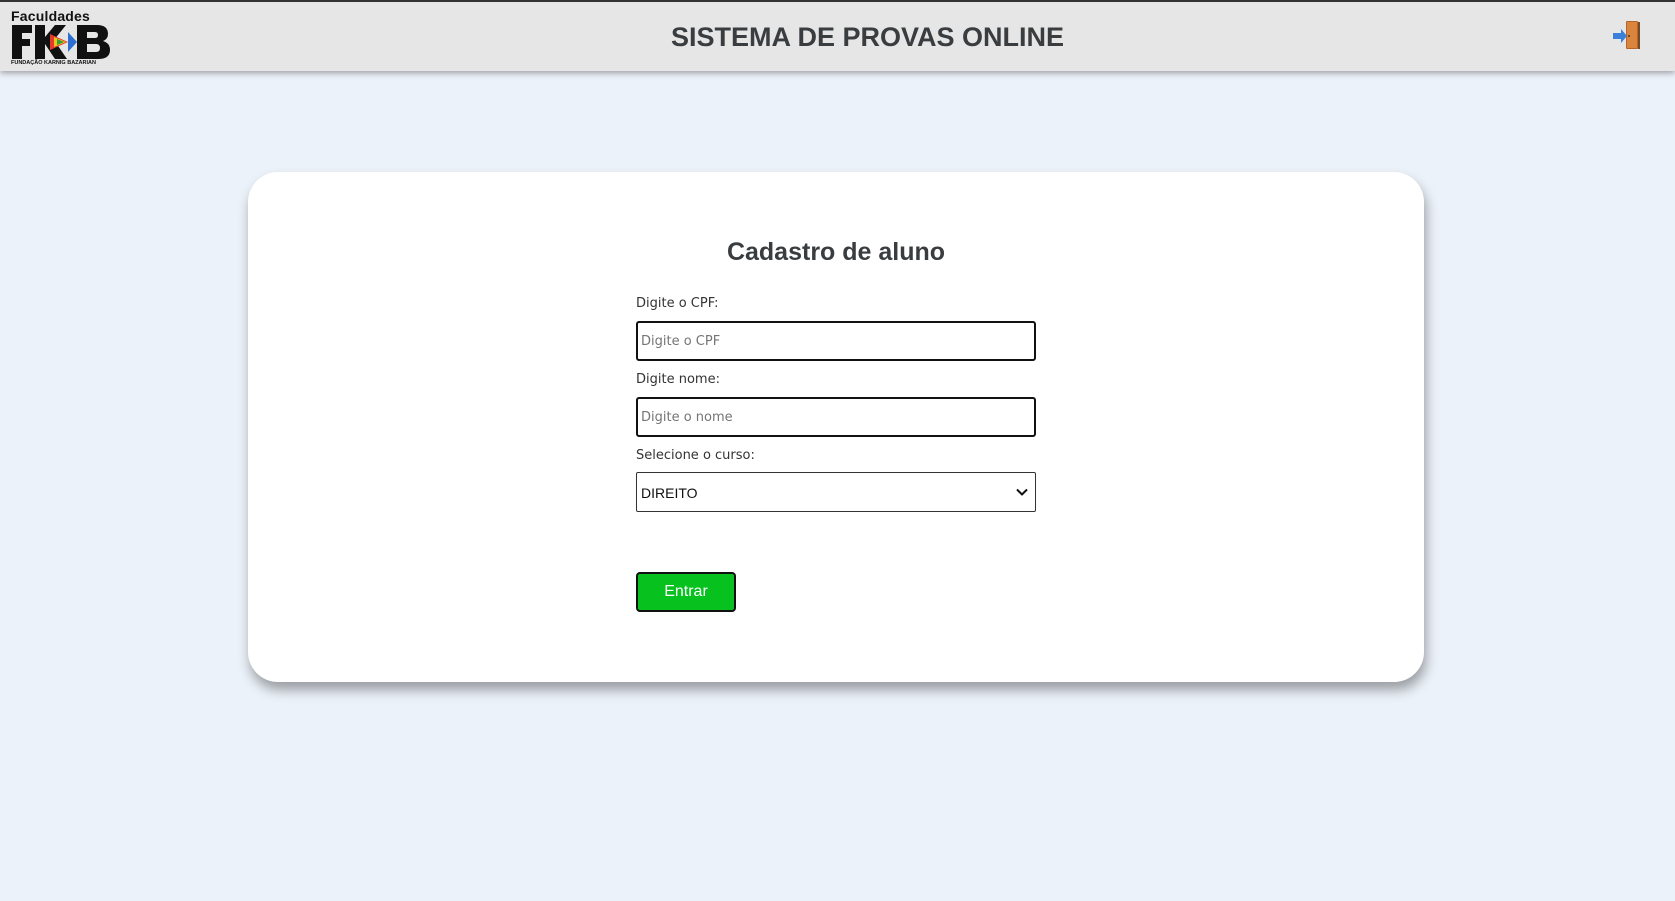 Image resolution: width=1675 pixels, height=901 pixels. I want to click on cpf-label: Digite o CPF:, so click(677, 303).